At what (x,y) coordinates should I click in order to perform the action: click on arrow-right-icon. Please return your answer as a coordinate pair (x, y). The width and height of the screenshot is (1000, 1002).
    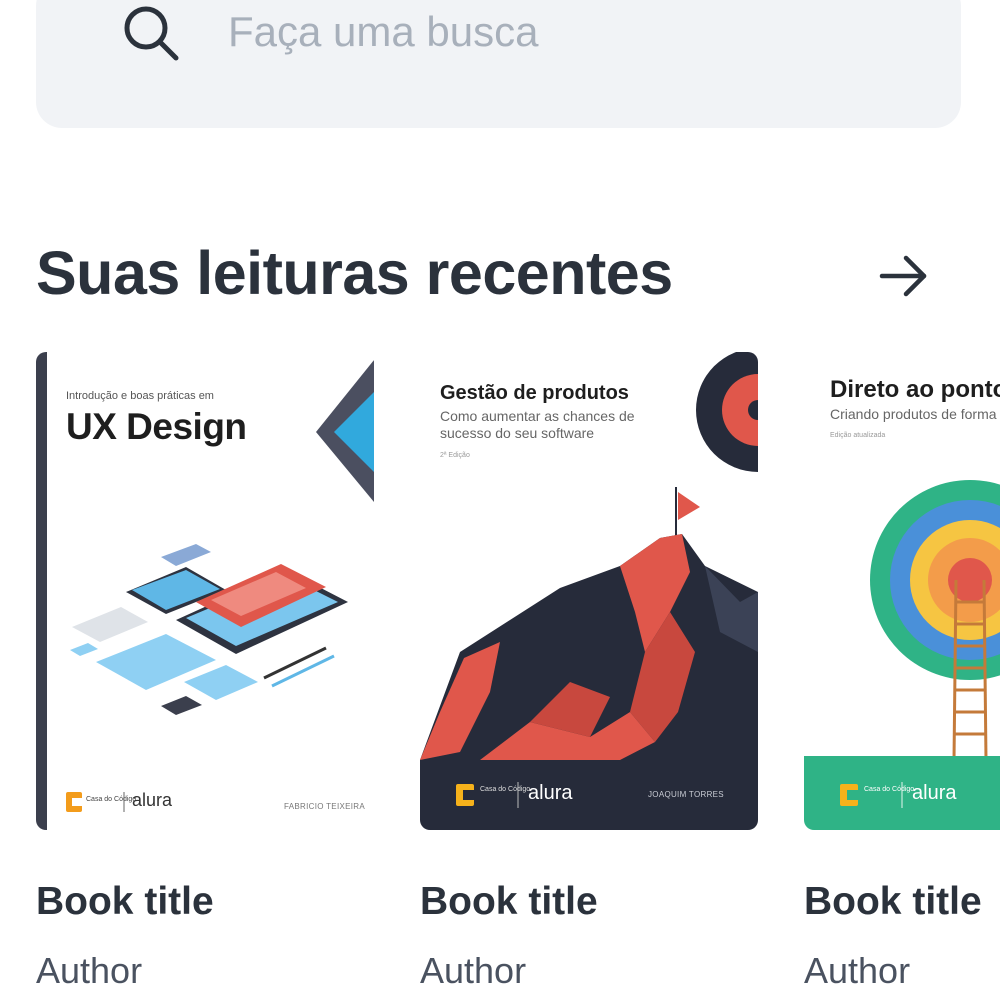
    Looking at the image, I should click on (903, 276).